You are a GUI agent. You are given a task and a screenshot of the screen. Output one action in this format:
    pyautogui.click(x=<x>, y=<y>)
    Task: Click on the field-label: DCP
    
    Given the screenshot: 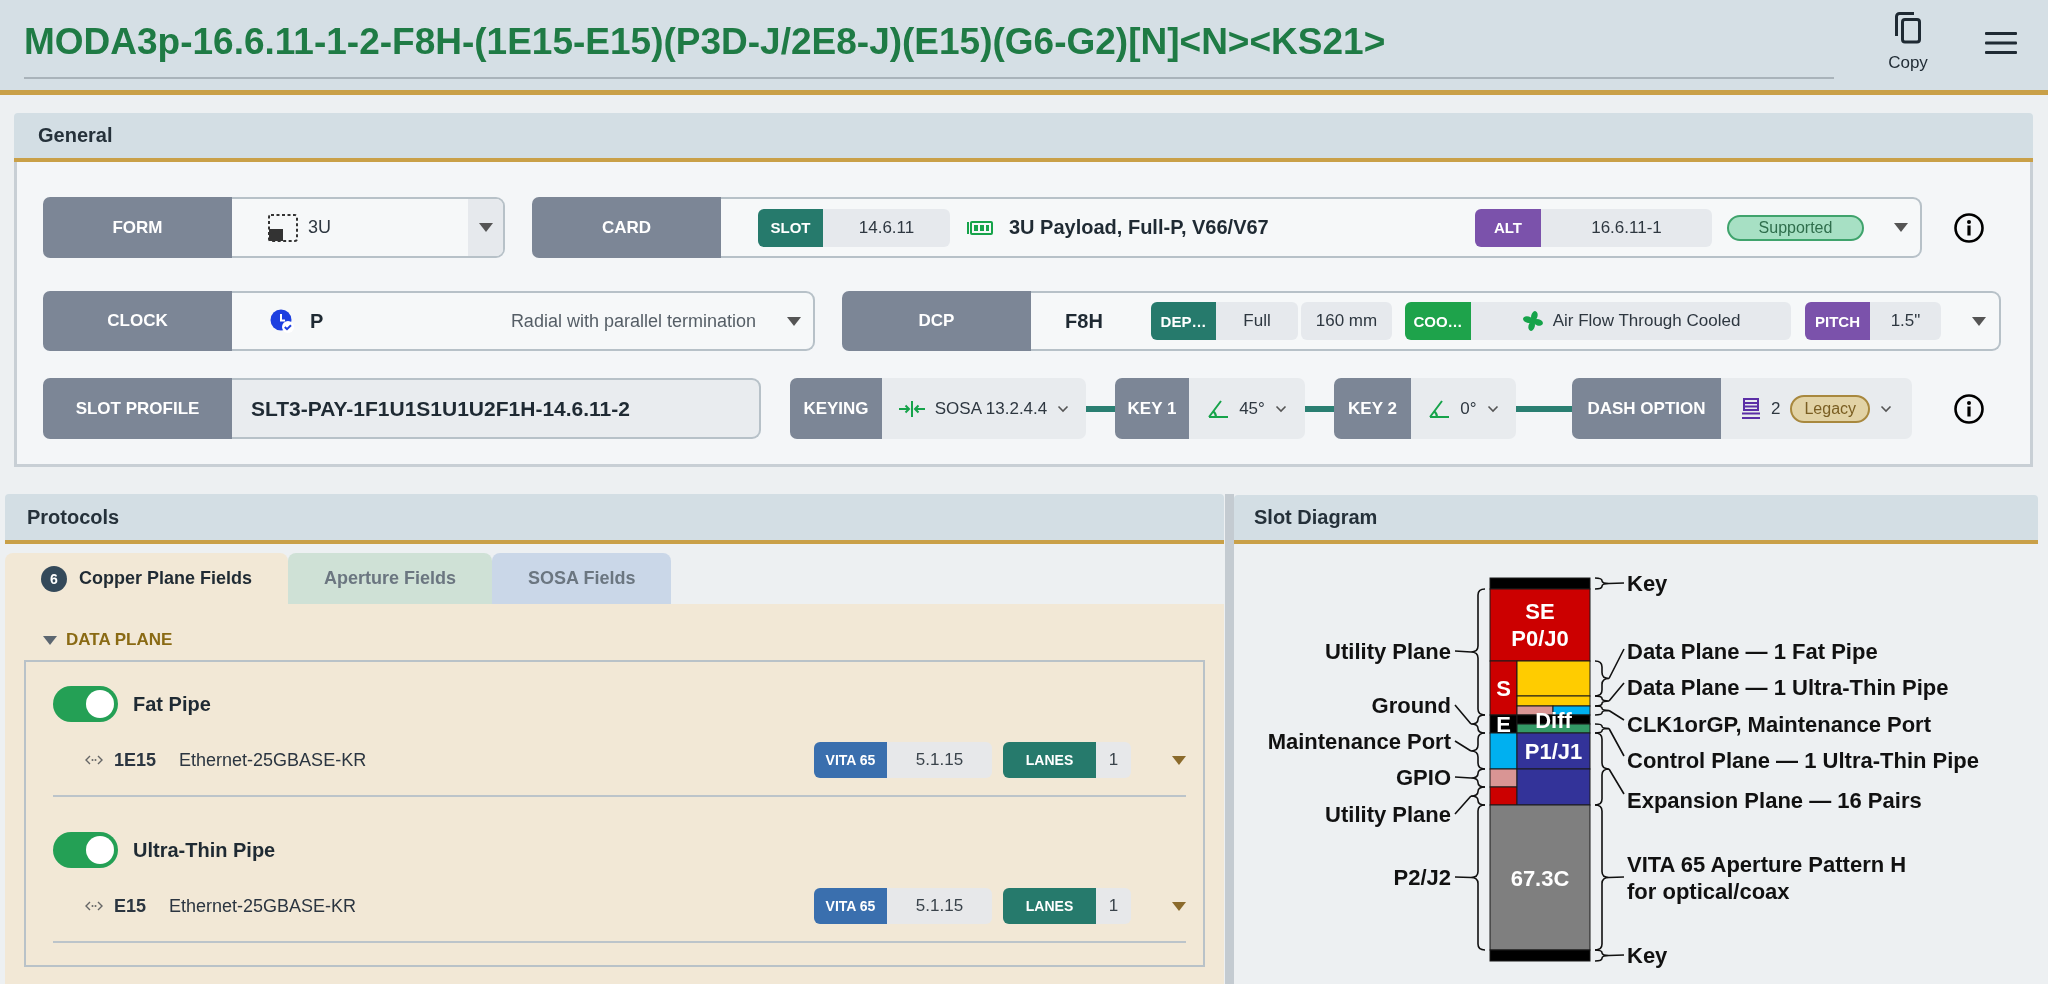 What is the action you would take?
    pyautogui.click(x=936, y=321)
    